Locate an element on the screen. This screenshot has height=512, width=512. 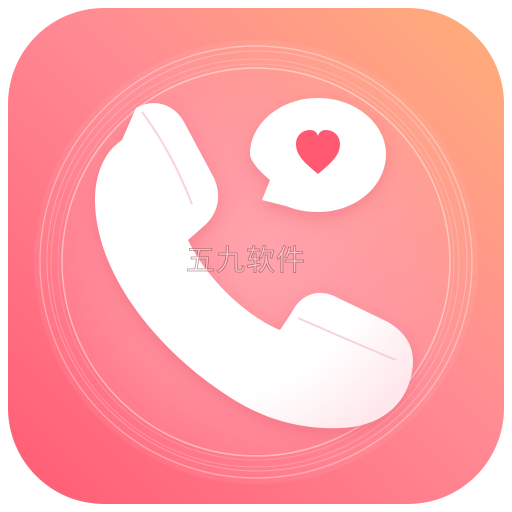
watermark-text: 五九软件 is located at coordinates (246, 260).